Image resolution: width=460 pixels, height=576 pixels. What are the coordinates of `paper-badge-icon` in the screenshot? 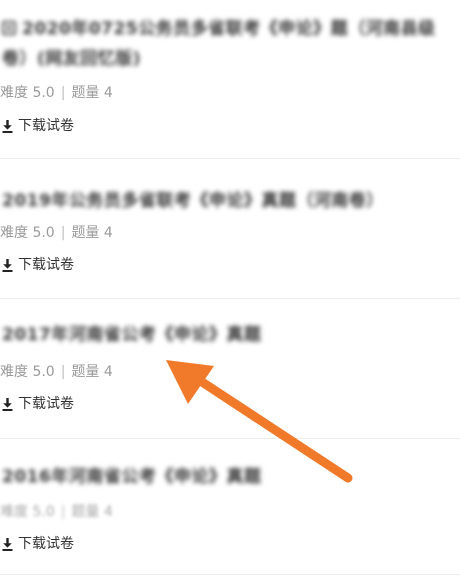 It's located at (9, 28).